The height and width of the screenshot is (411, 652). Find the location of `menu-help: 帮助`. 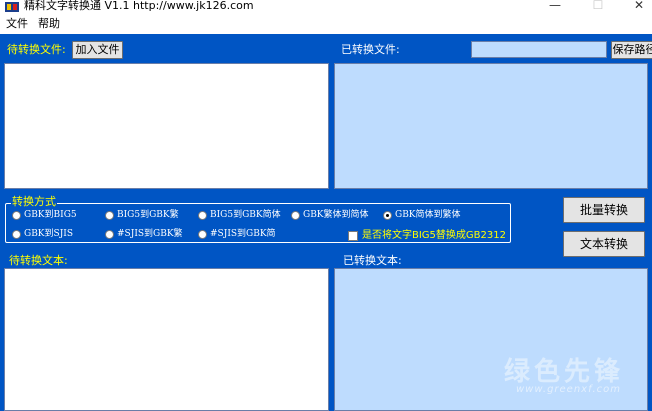

menu-help: 帮助 is located at coordinates (49, 24).